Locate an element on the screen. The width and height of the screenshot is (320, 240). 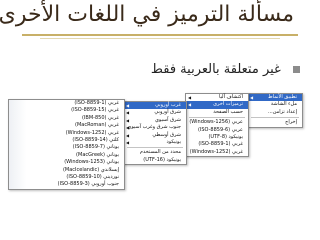
menu-item-user-defined: محدد من المستخدم is located at coordinates (155, 152).